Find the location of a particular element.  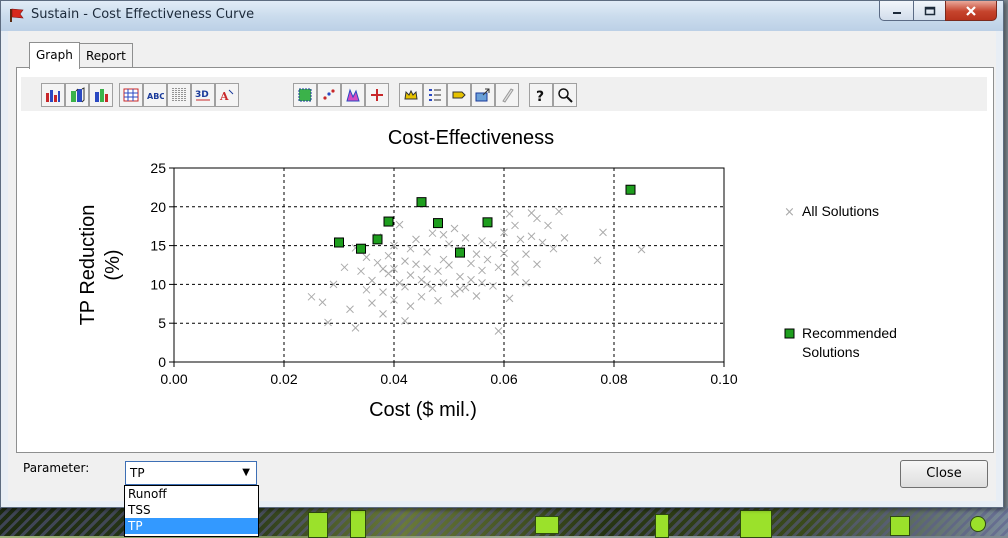

y-axis-label-line2: (%) is located at coordinates (113, 264).